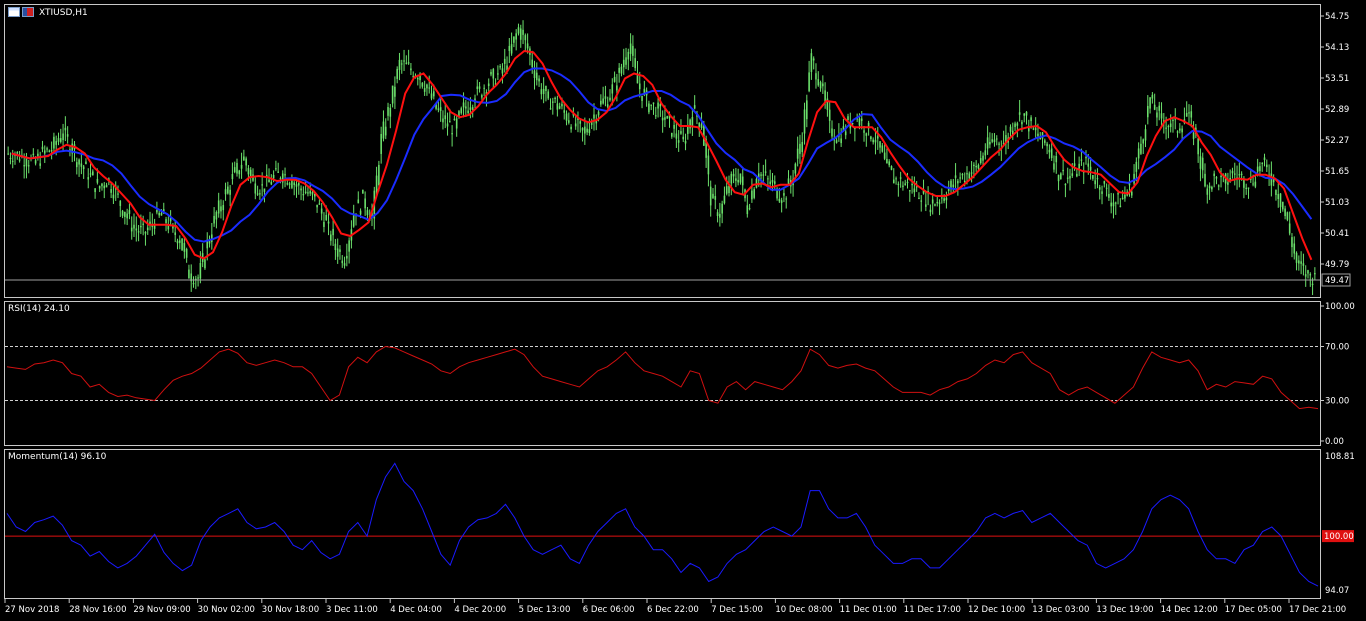 This screenshot has height=621, width=1366. Describe the element at coordinates (28, 12) in the screenshot. I see `flag-icon` at that location.